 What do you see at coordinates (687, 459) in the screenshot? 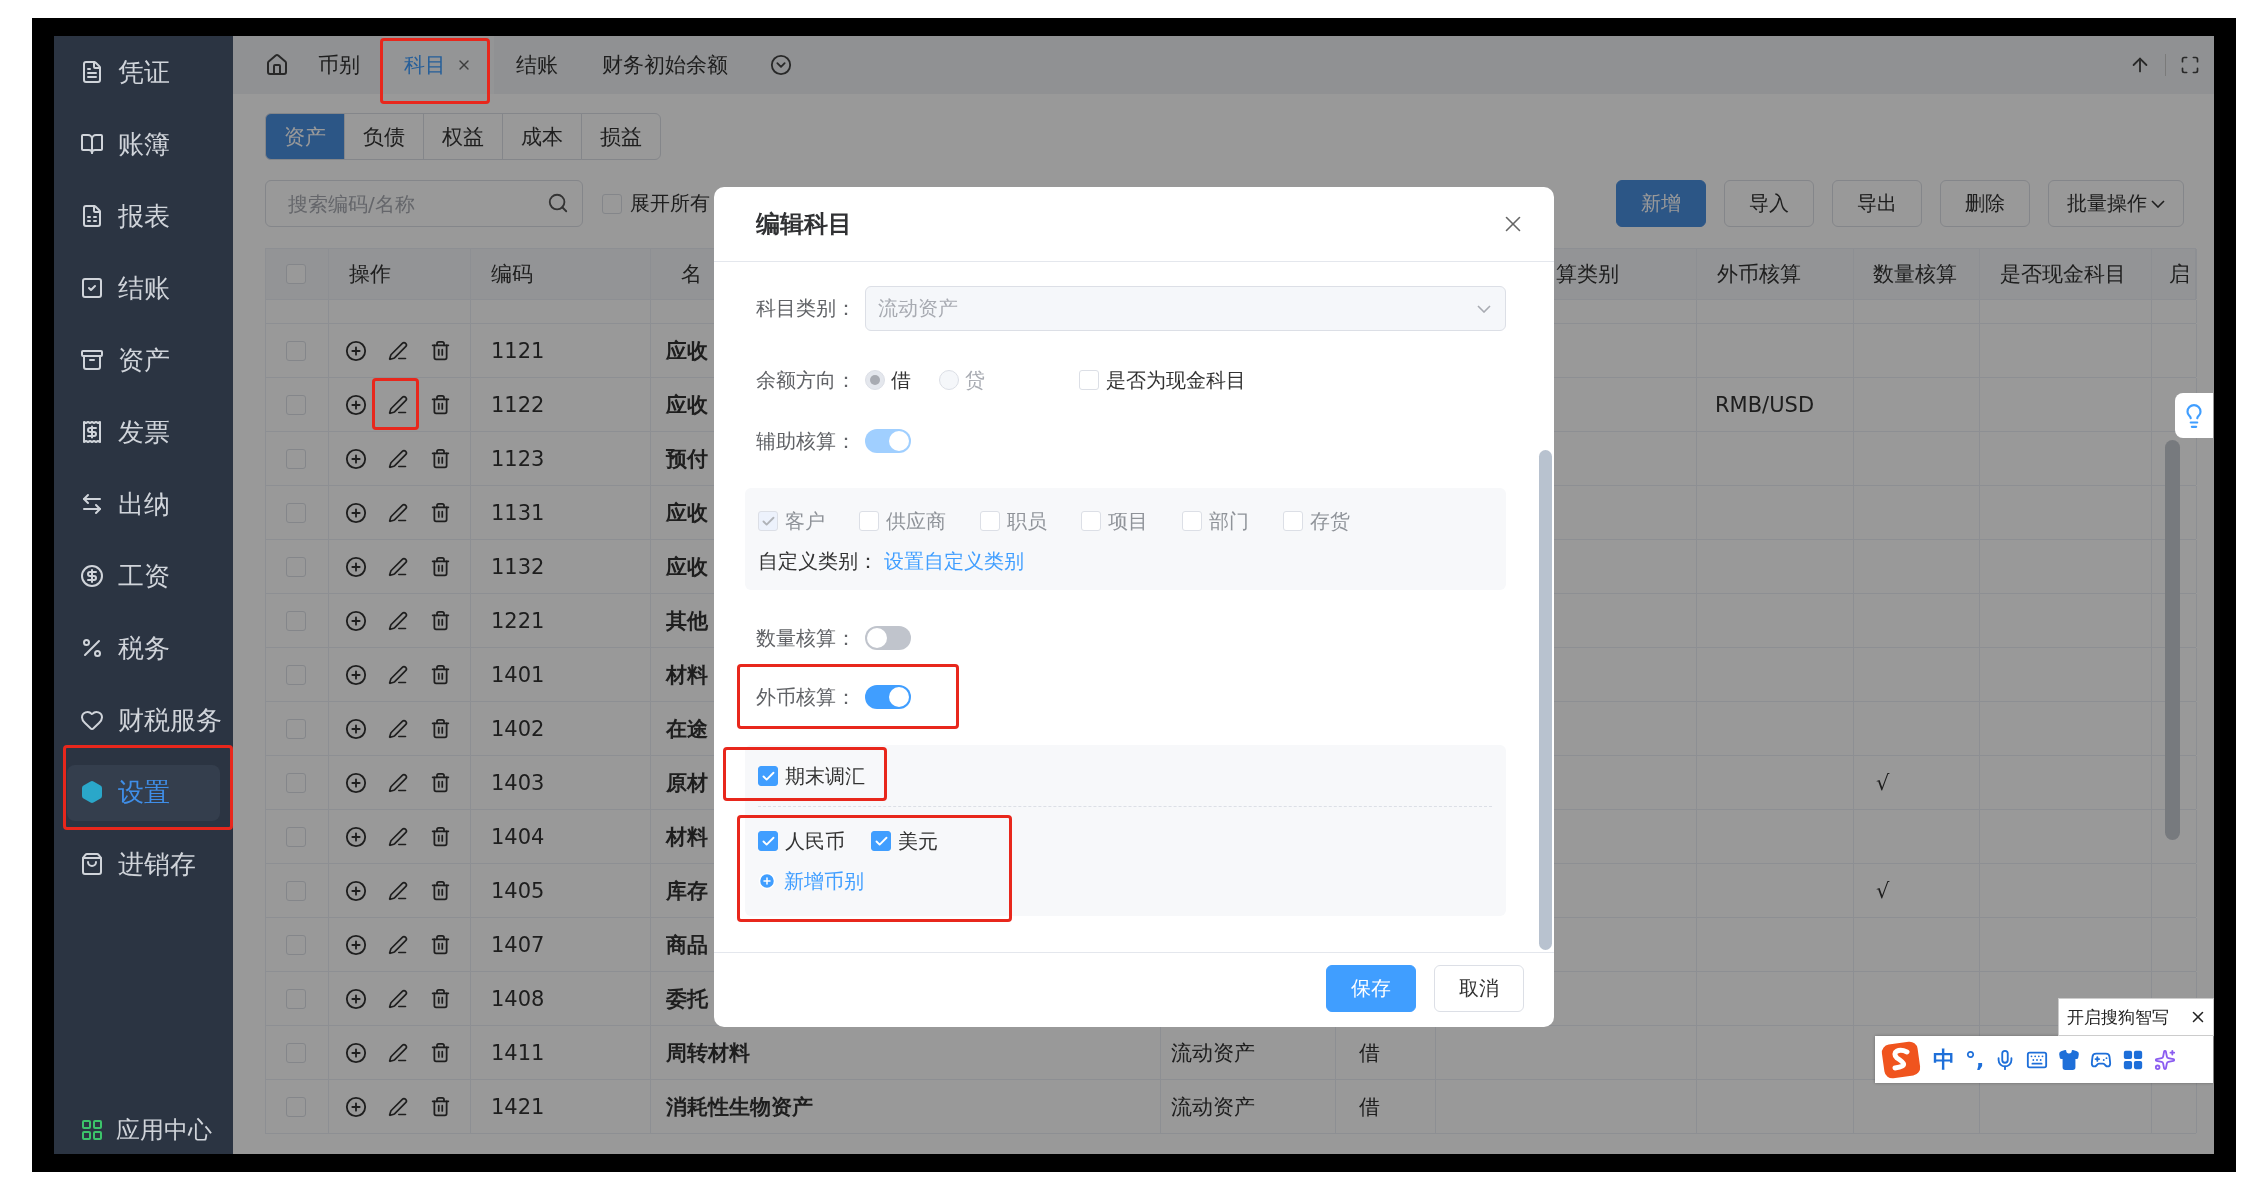
I see `table-cell-text: 预付` at bounding box center [687, 459].